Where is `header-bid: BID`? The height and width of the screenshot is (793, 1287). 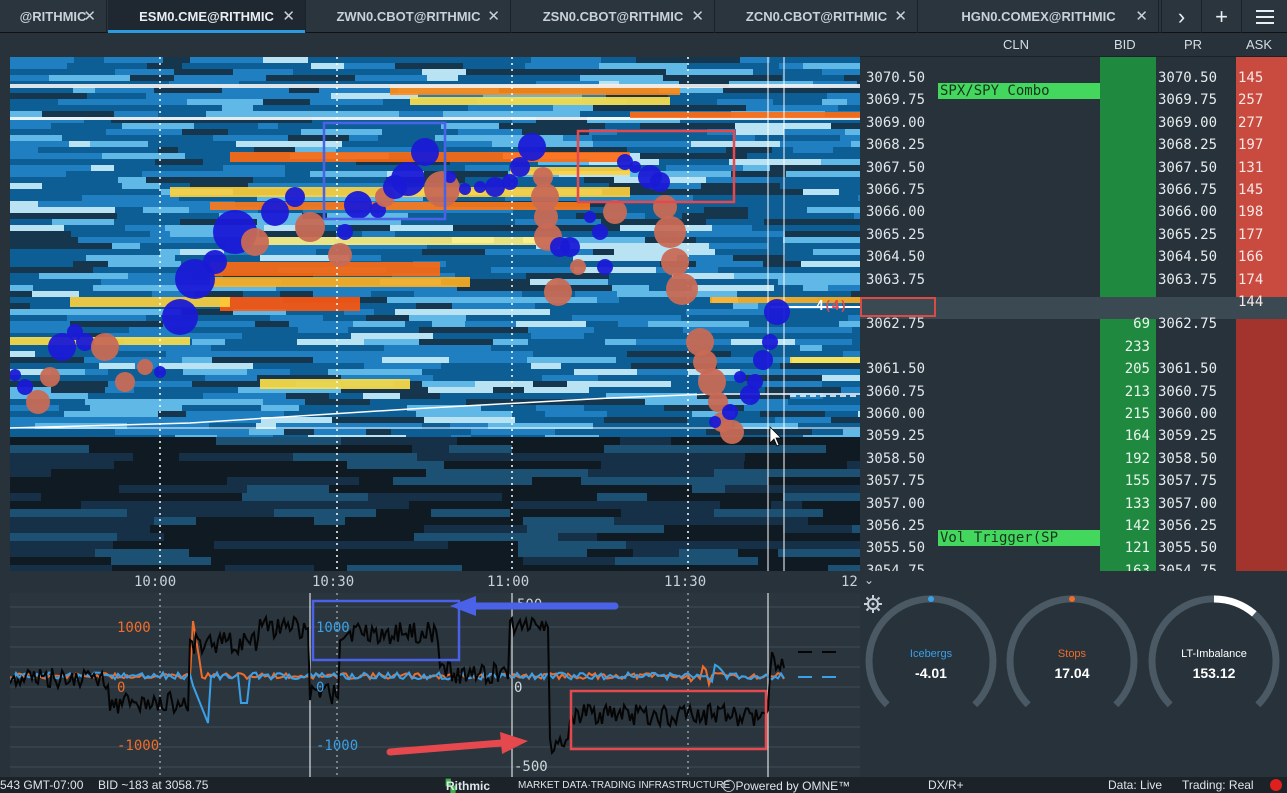 header-bid: BID is located at coordinates (1125, 44).